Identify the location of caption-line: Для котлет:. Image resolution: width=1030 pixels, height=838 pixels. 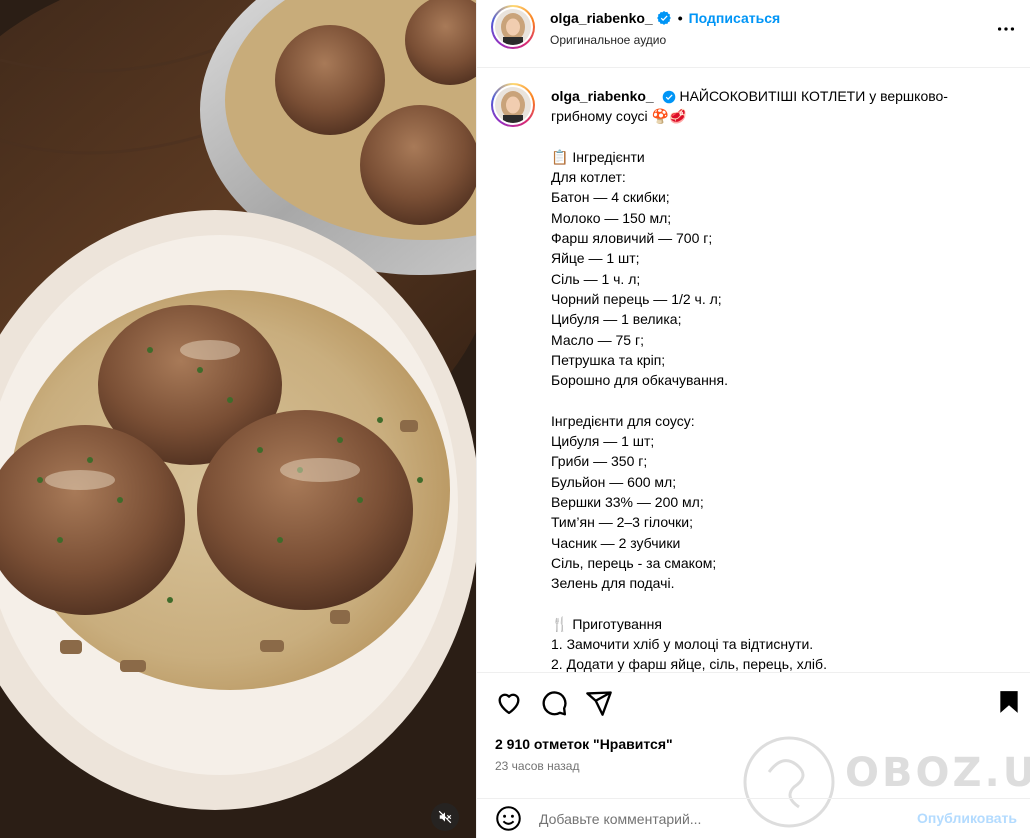
(588, 177).